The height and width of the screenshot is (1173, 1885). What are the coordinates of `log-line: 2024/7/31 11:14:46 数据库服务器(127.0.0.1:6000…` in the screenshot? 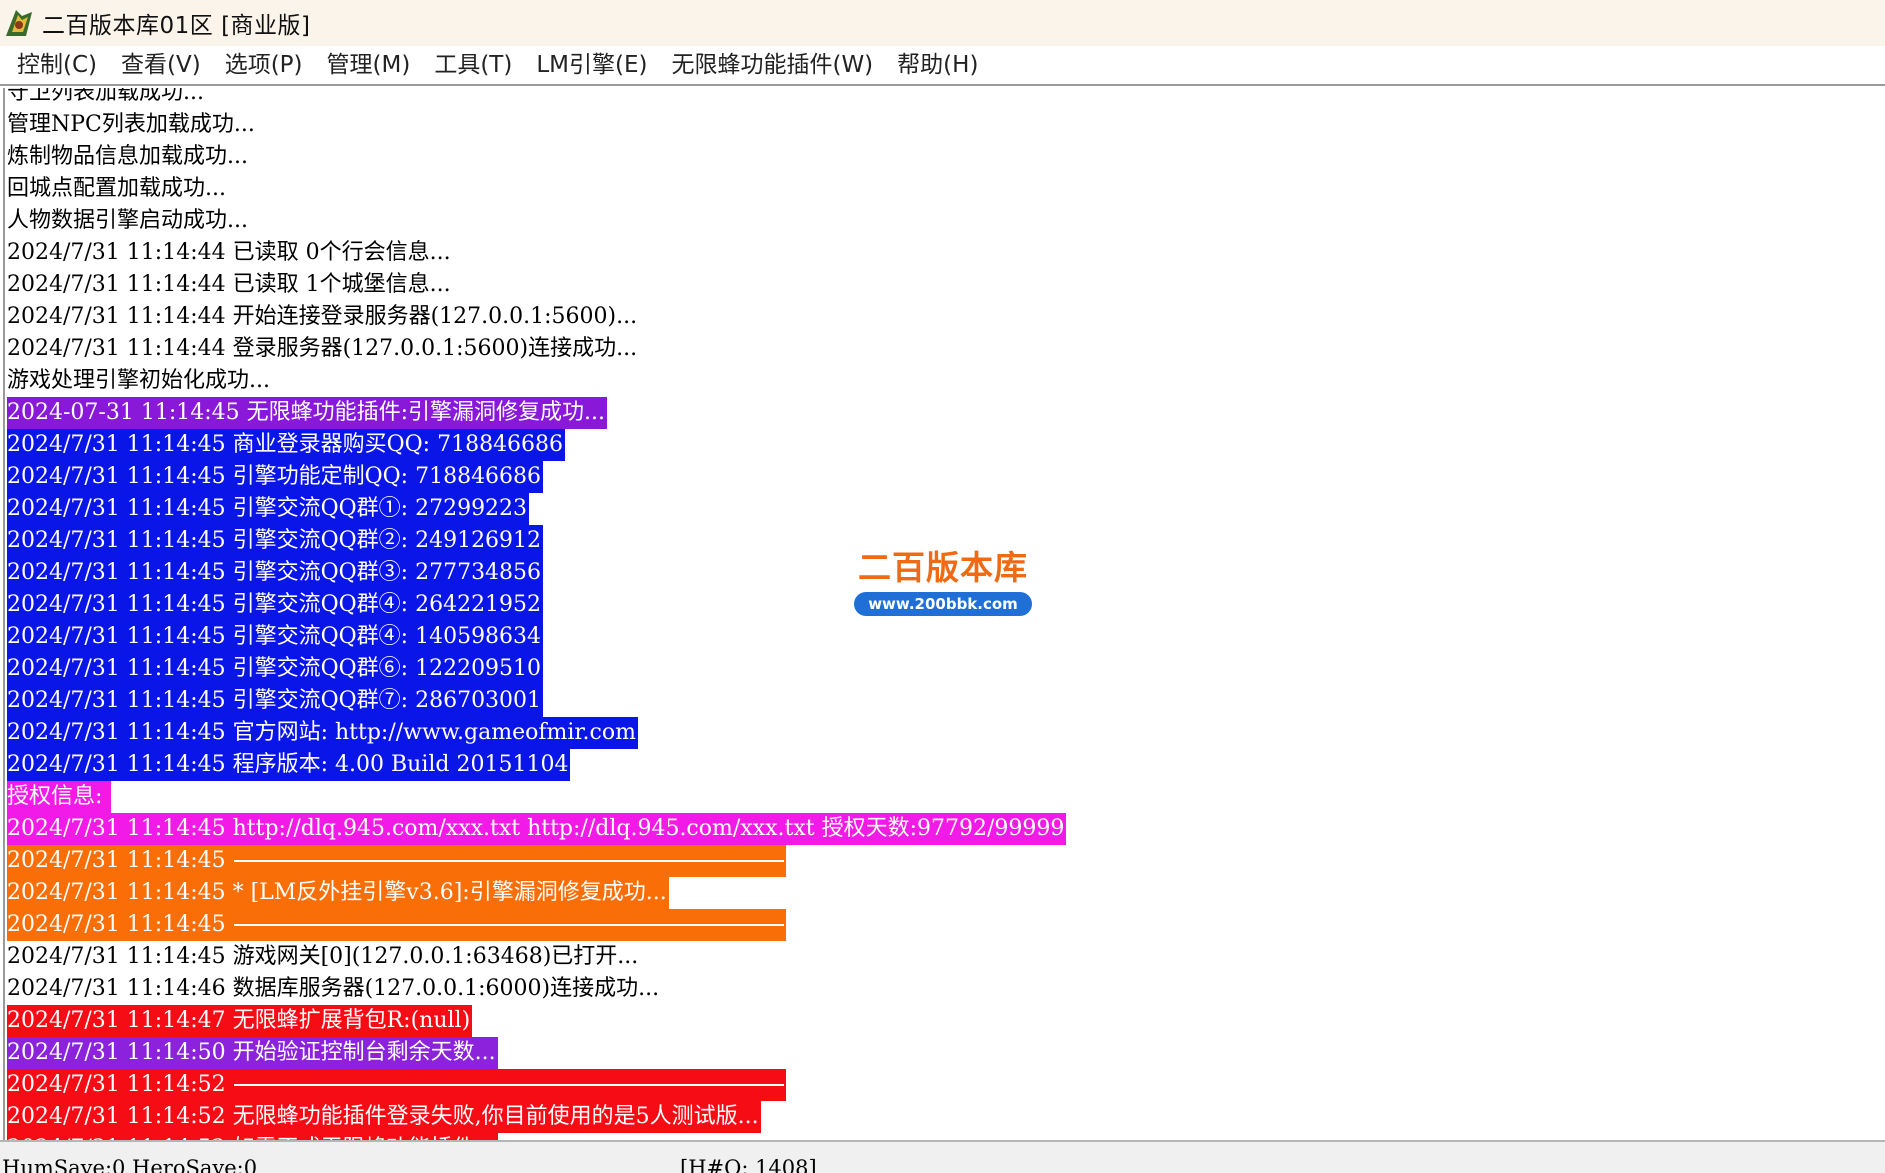 It's located at (536, 989).